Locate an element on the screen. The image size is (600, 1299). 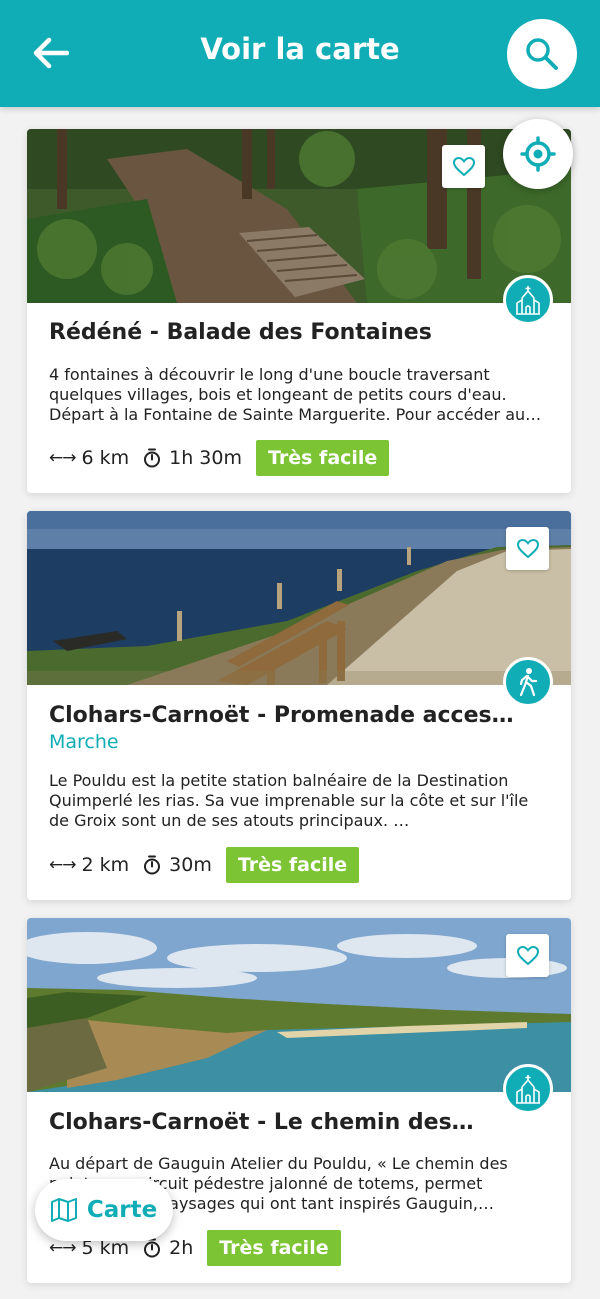
locate-me-button is located at coordinates (538, 154).